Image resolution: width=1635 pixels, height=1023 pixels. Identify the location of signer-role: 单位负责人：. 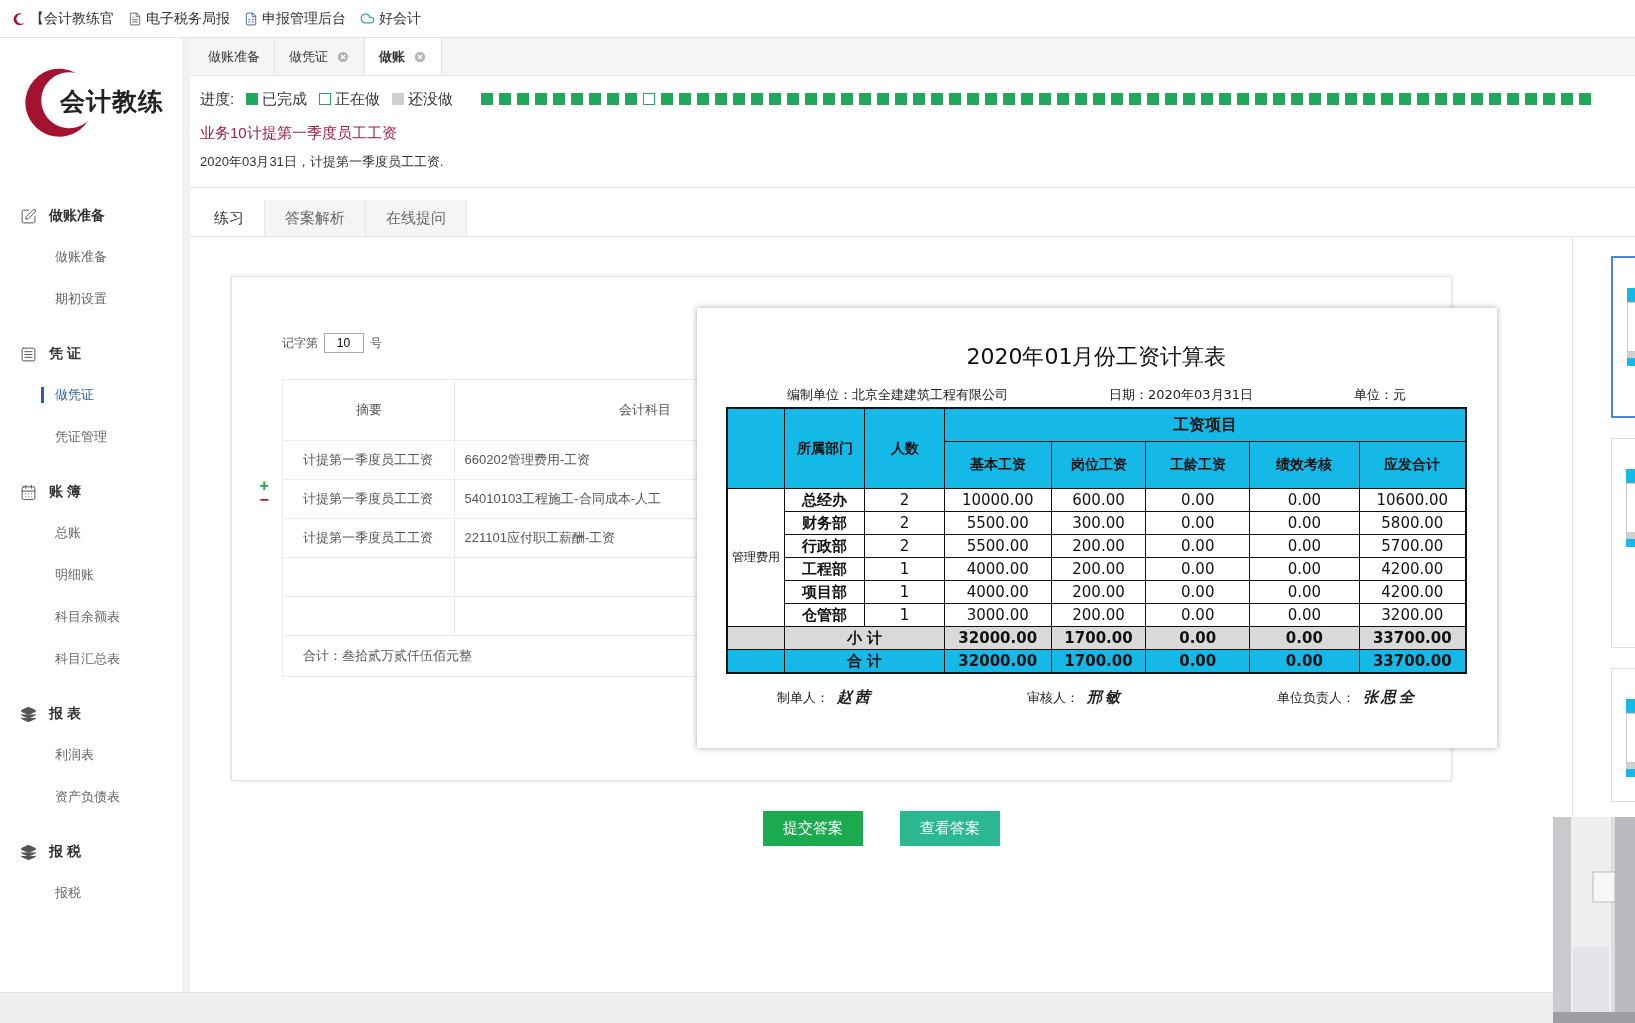
(1315, 697).